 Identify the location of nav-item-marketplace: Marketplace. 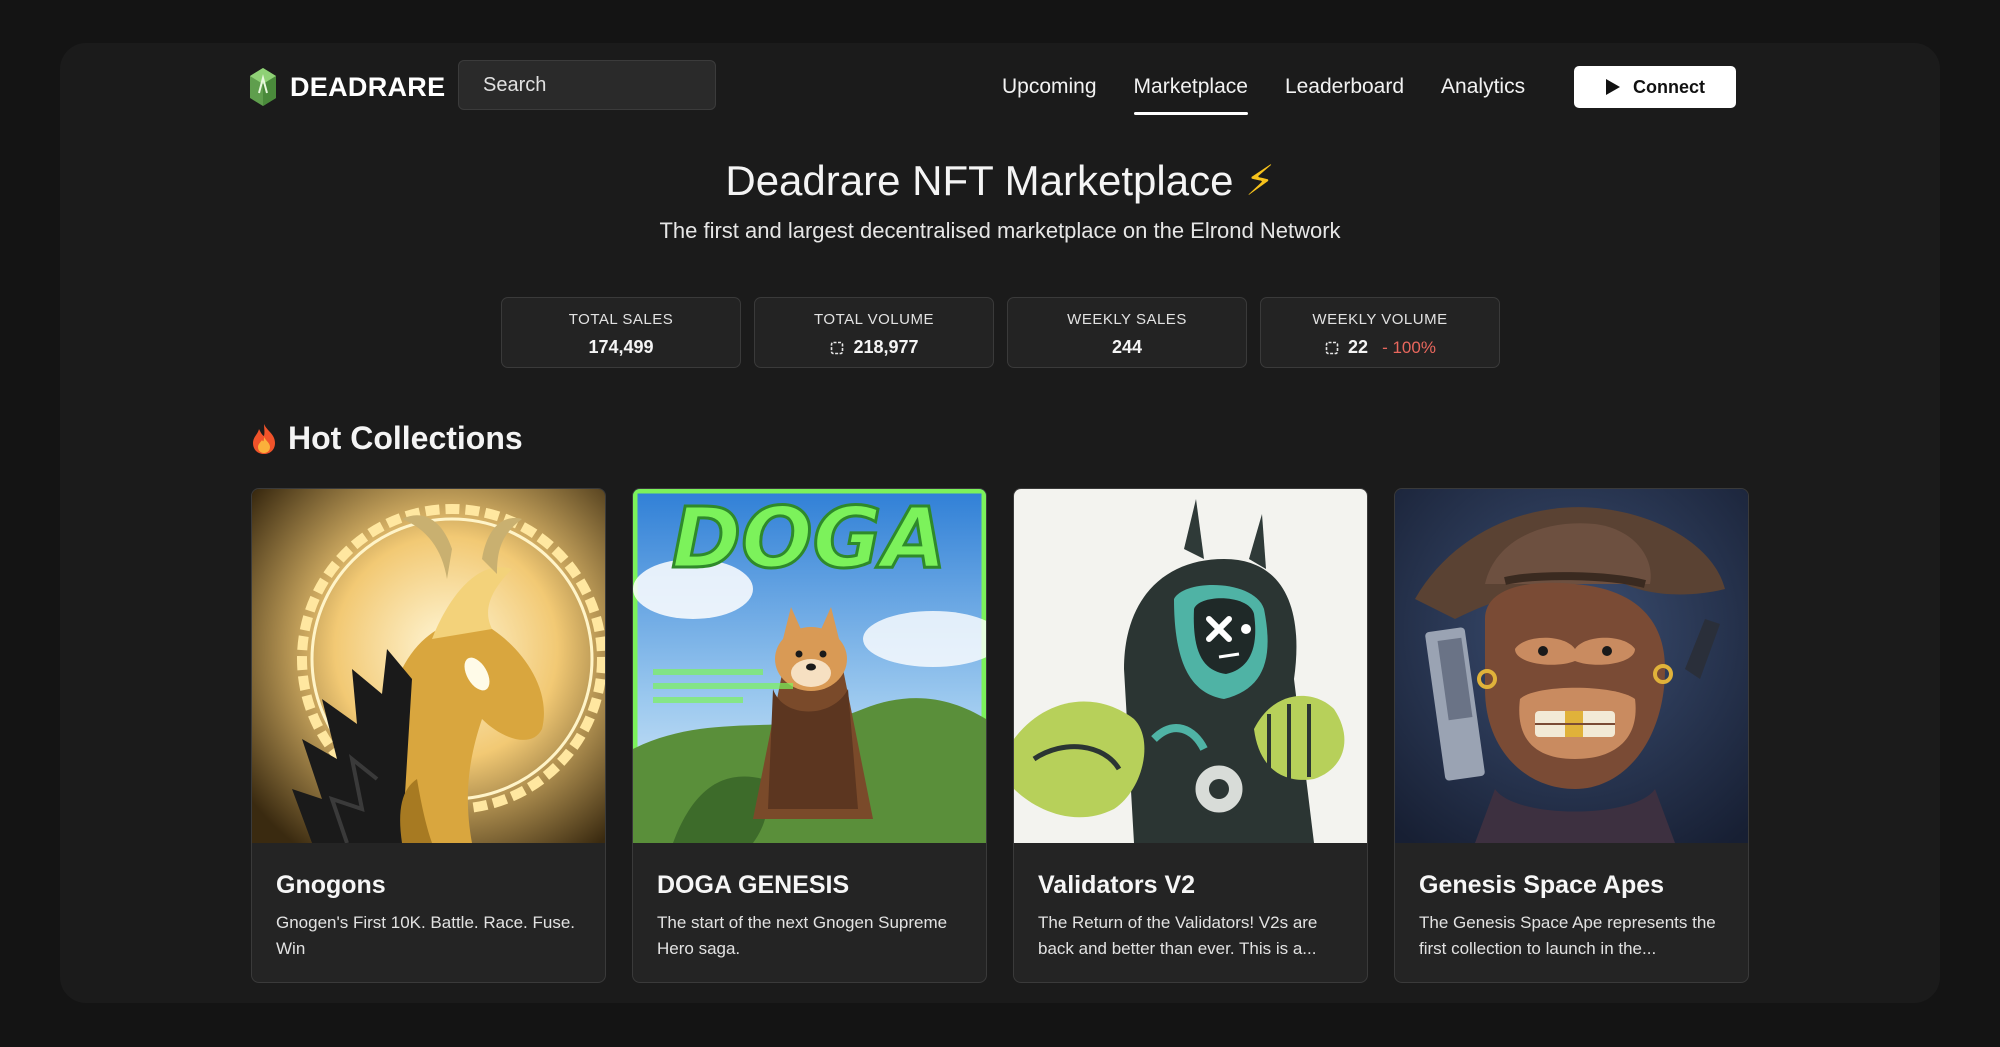
(1191, 87).